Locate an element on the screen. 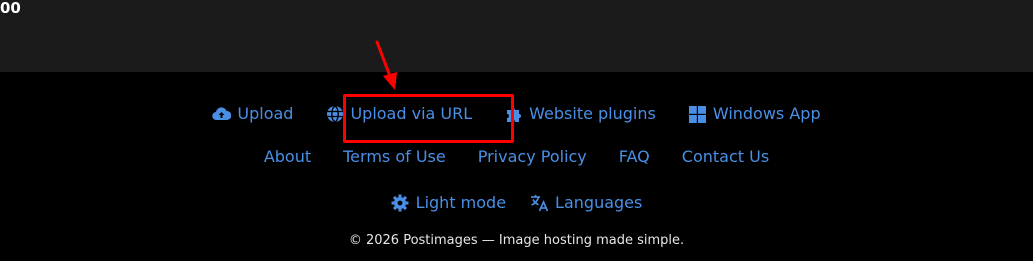  languages-label: Languages is located at coordinates (599, 202).